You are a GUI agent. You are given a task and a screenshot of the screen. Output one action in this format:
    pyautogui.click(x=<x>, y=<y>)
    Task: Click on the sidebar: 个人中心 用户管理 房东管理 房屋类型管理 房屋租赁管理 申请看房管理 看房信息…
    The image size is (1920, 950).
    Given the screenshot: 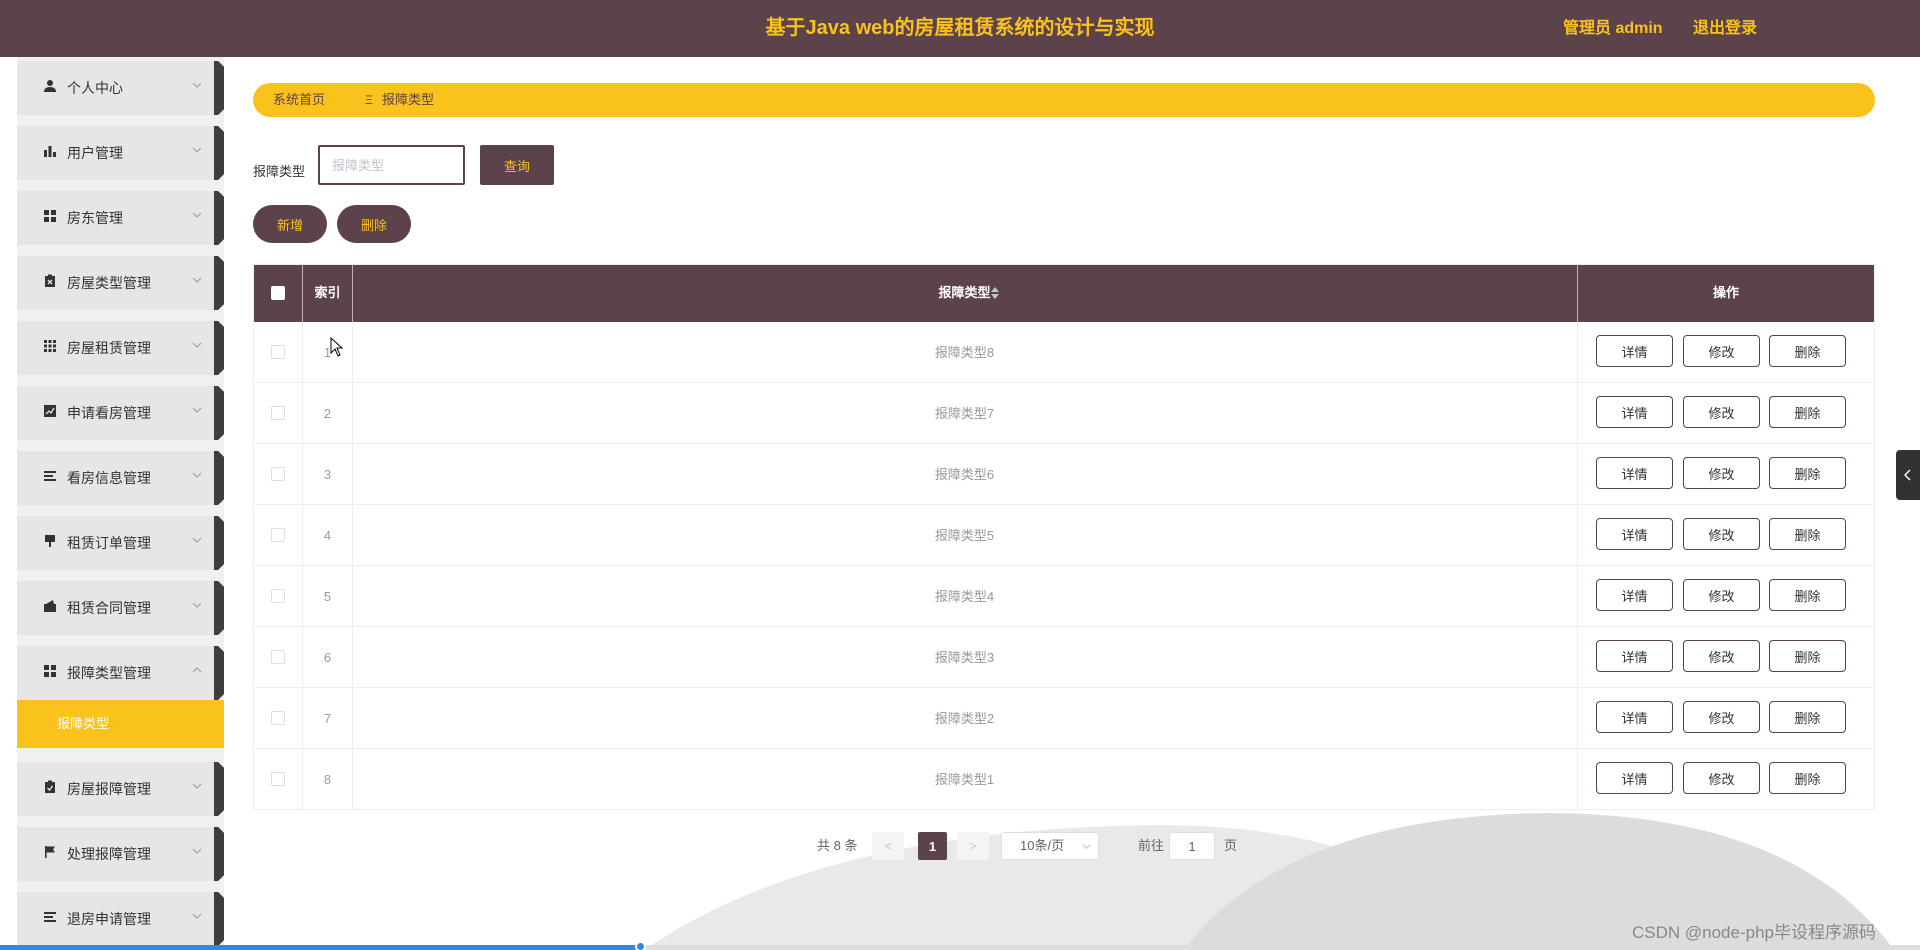 What is the action you would take?
    pyautogui.click(x=120, y=503)
    